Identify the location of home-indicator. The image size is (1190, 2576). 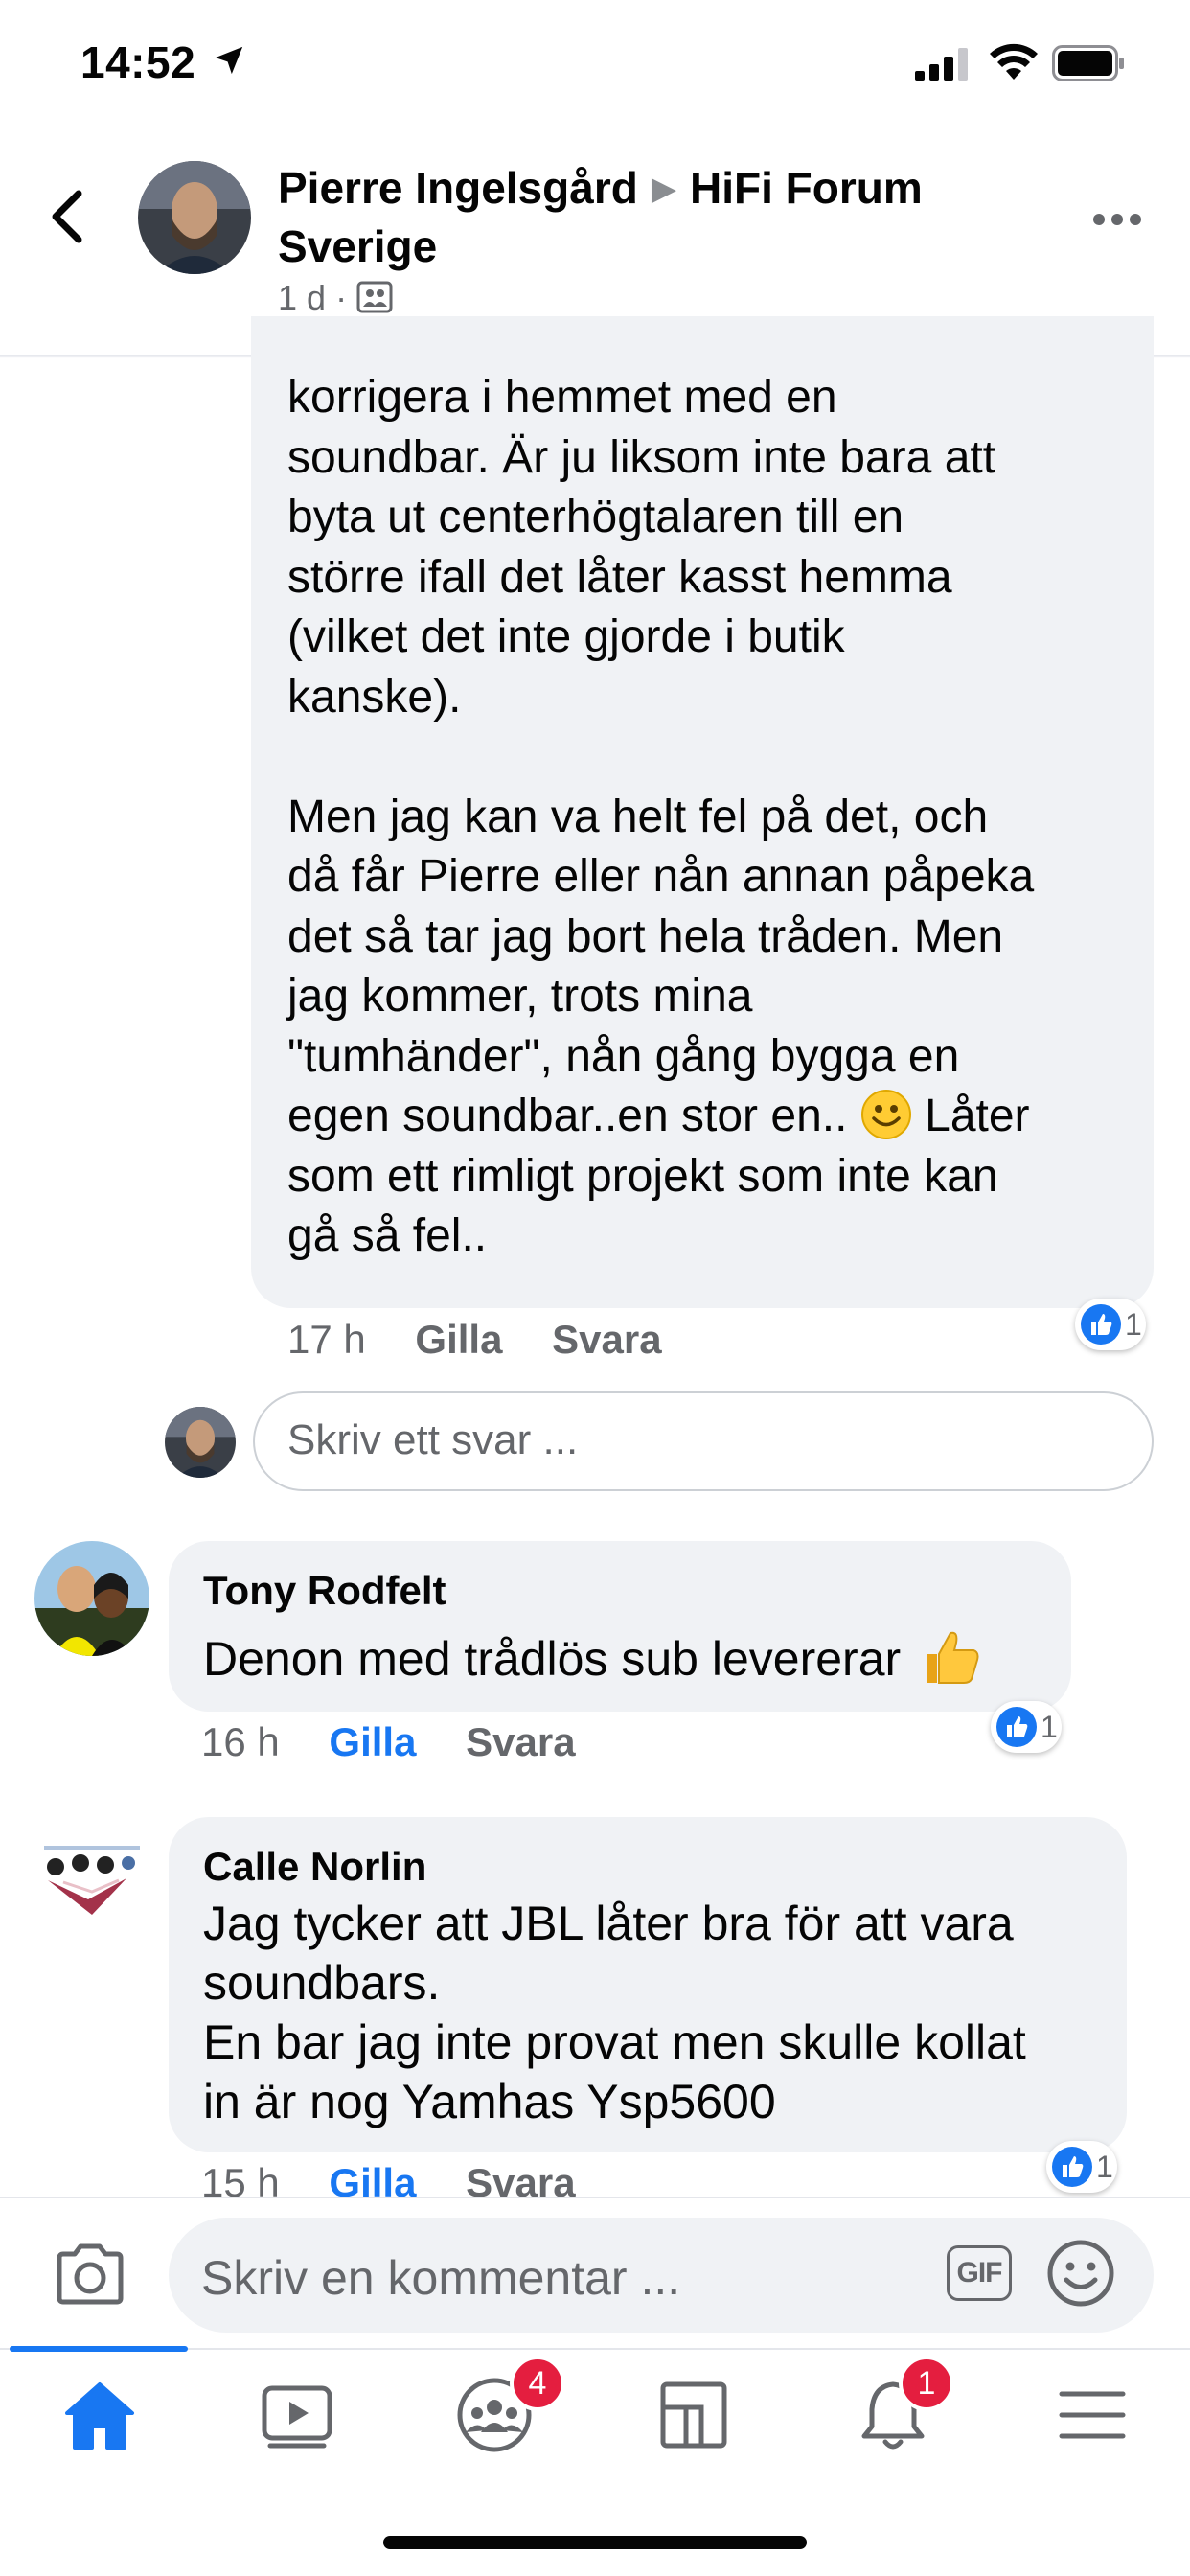
(595, 2542).